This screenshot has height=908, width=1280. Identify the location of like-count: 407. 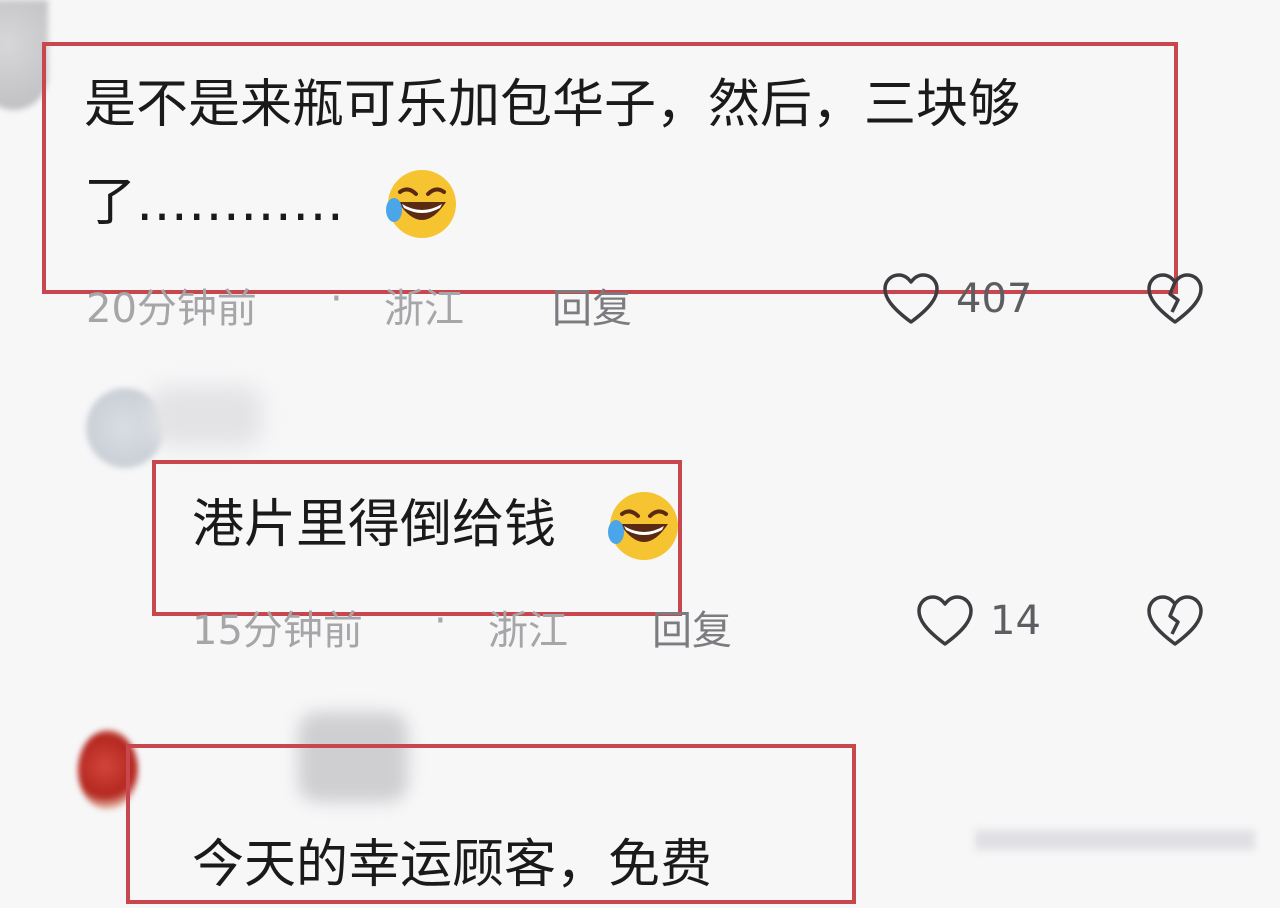
(994, 299).